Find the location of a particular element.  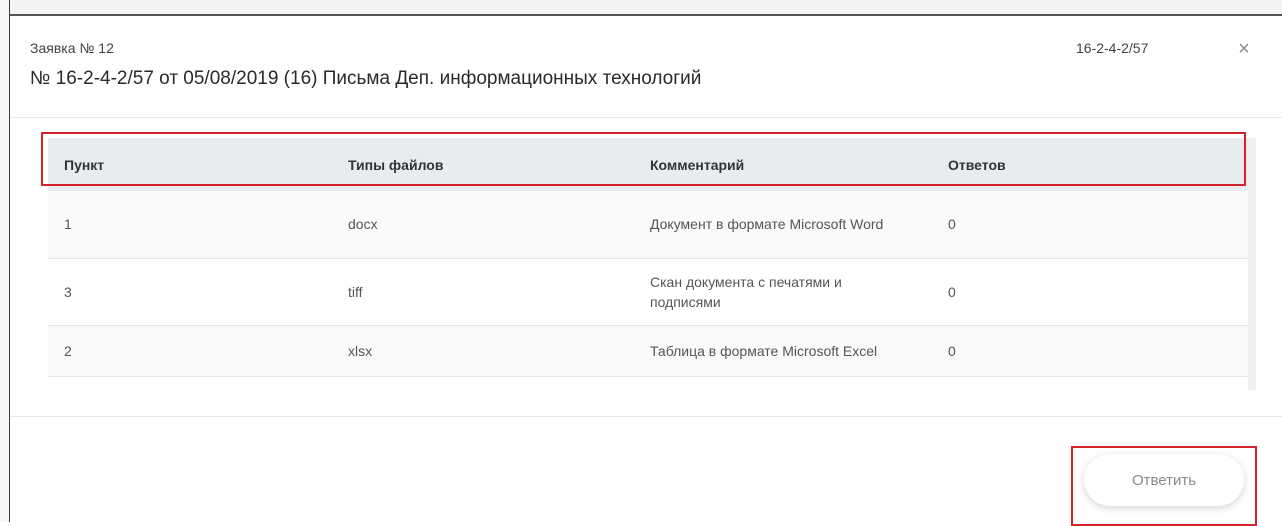

cell-file-type: xlsx is located at coordinates (360, 350).